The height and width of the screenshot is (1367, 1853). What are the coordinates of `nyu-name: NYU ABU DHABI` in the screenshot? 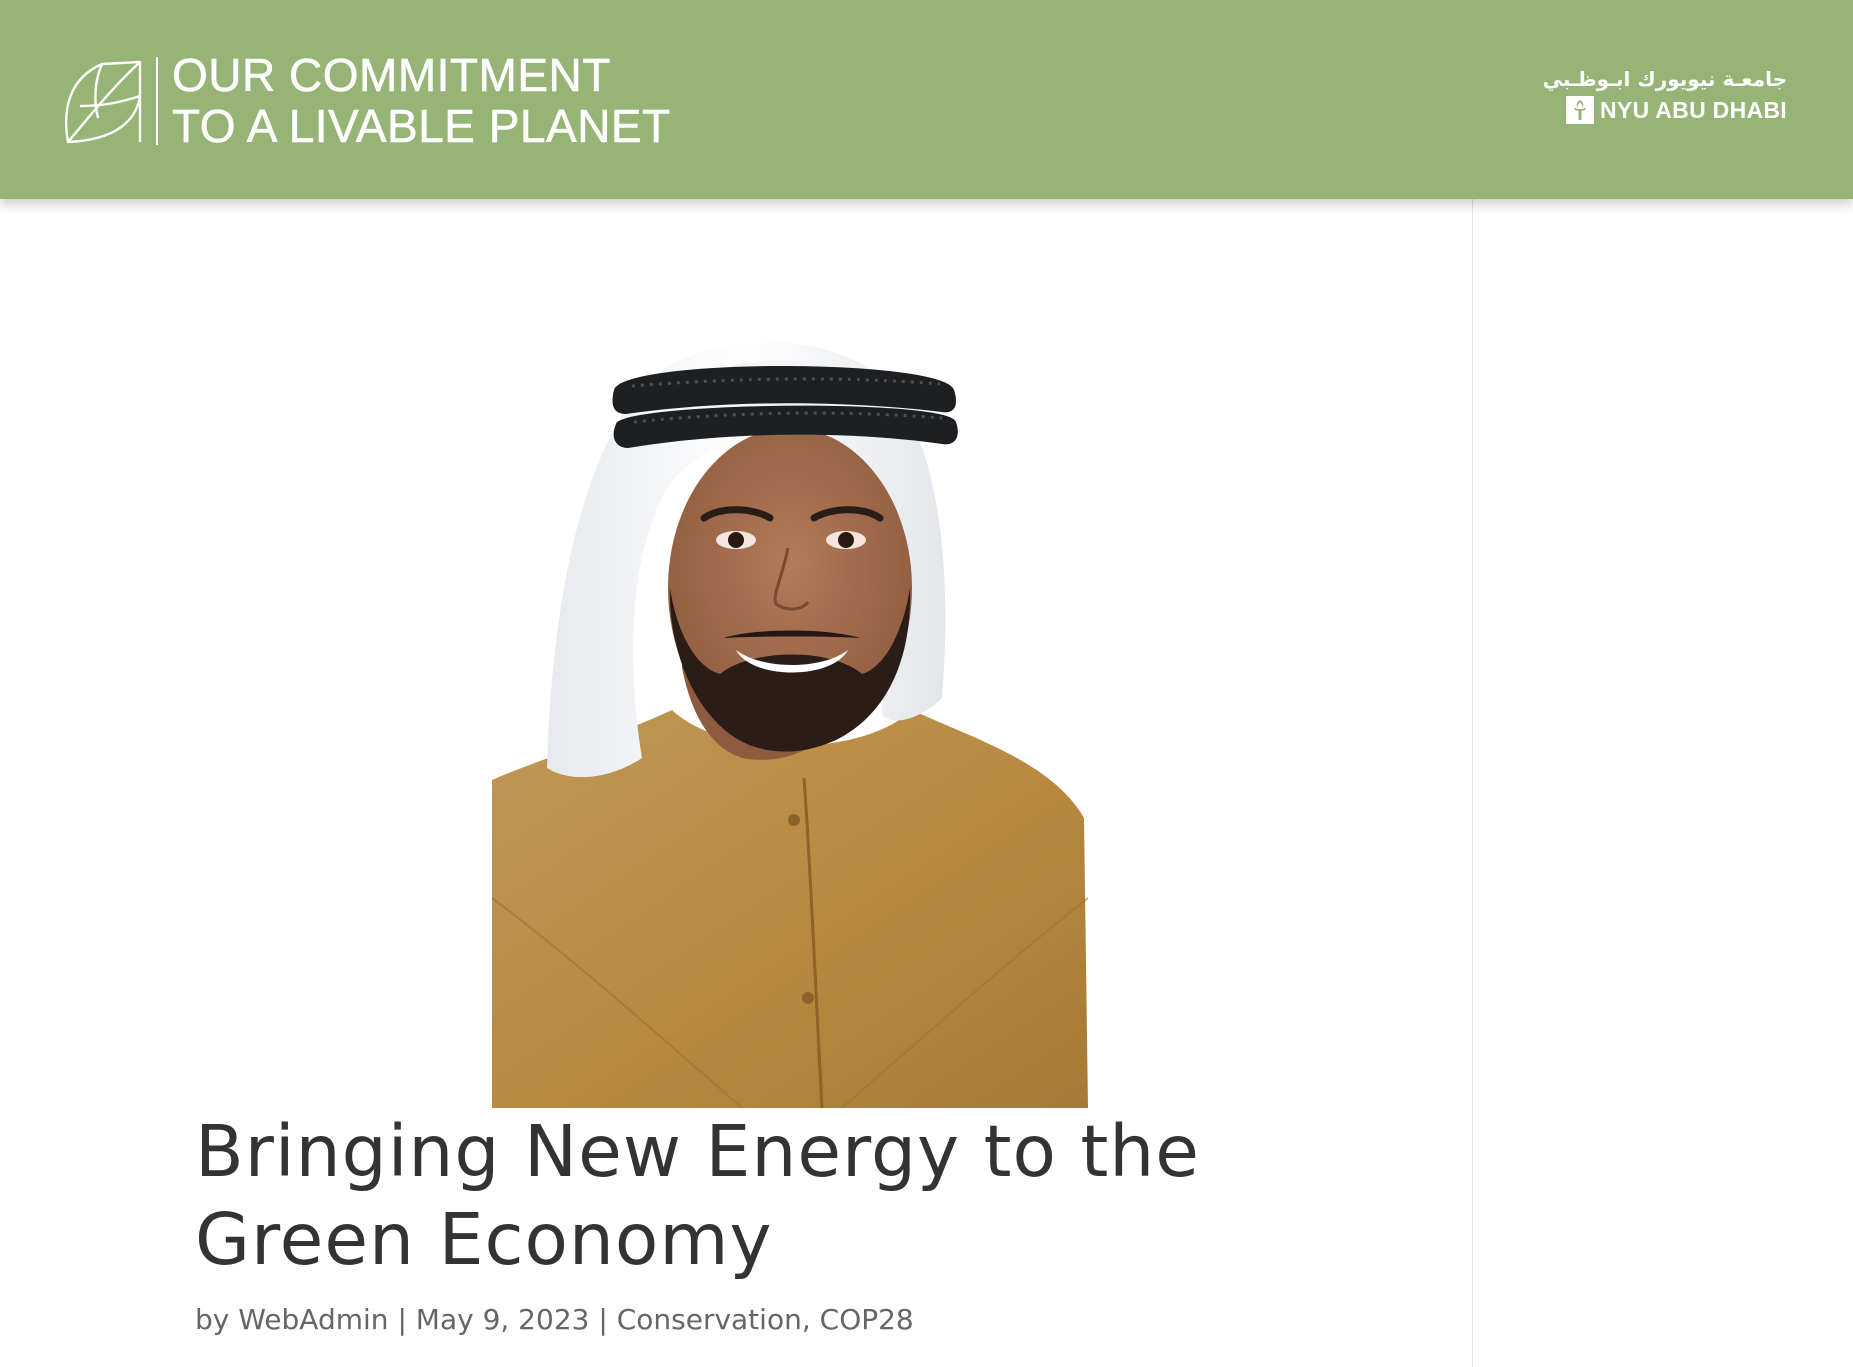 It's located at (1693, 110).